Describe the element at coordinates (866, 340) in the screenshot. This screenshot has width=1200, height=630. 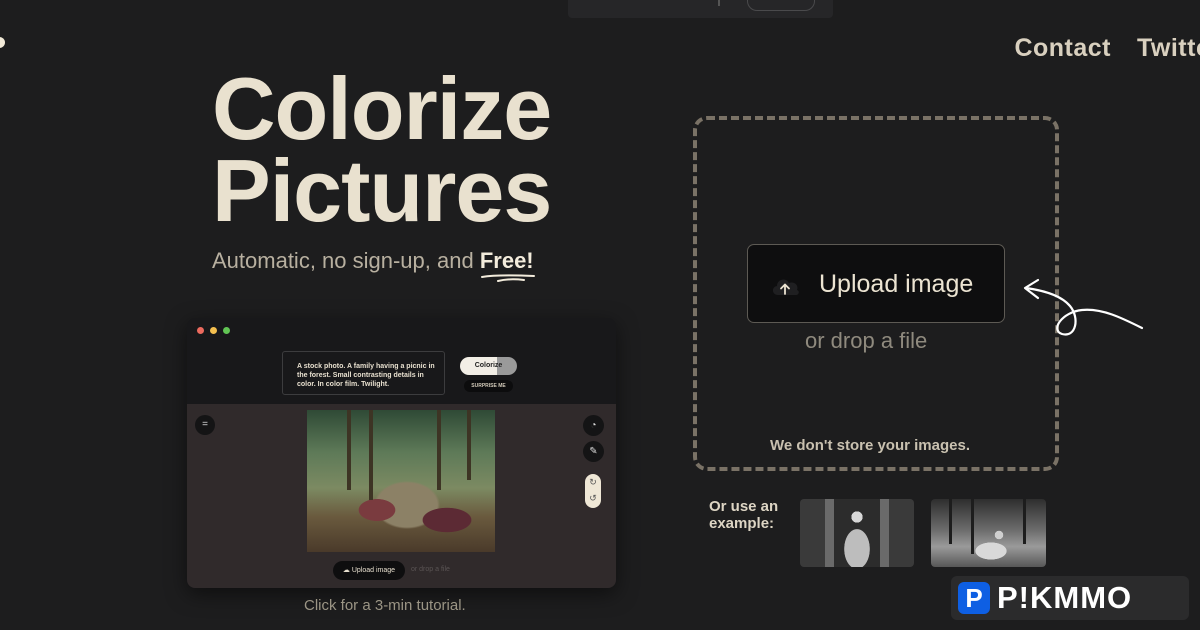
I see `drop-file-text: or drop a file` at that location.